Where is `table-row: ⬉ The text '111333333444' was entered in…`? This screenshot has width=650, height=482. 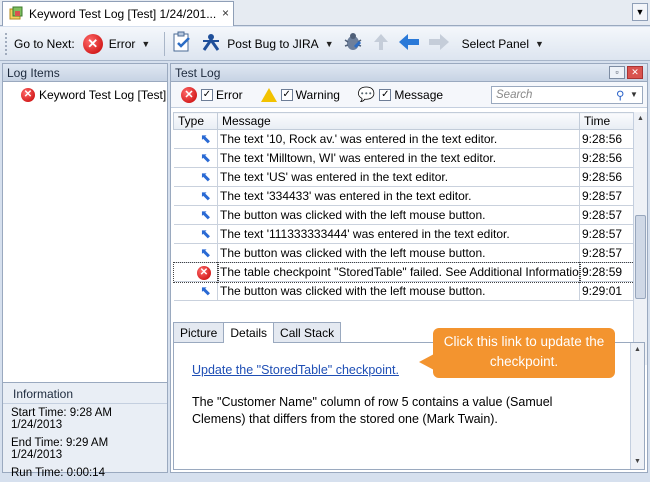
table-row: ⬉ The text '111333333444' was entered in… is located at coordinates (403, 234).